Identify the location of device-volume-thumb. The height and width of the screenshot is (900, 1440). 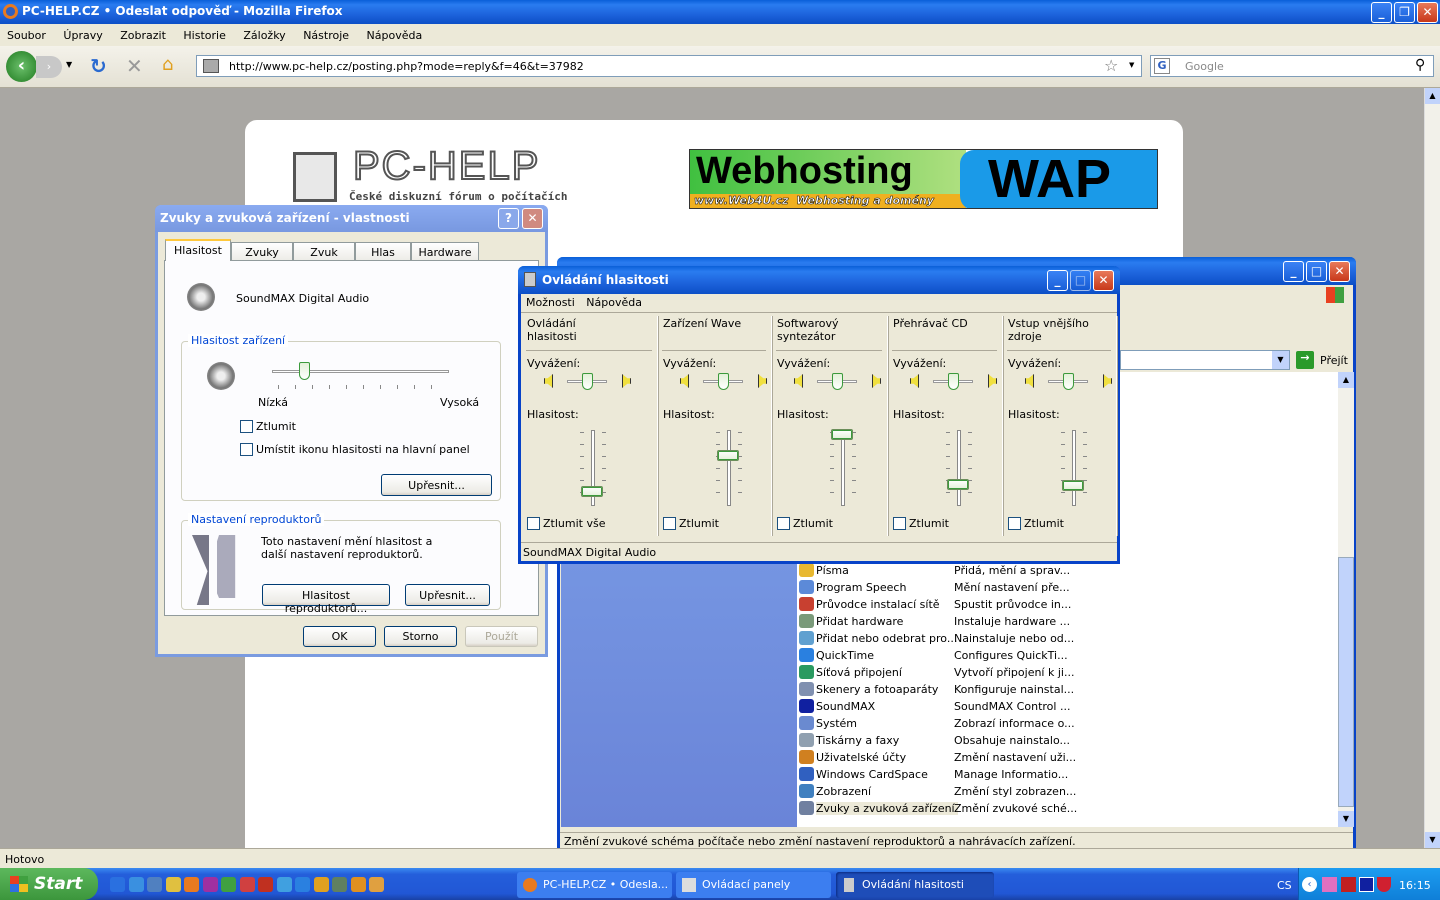
(304, 371).